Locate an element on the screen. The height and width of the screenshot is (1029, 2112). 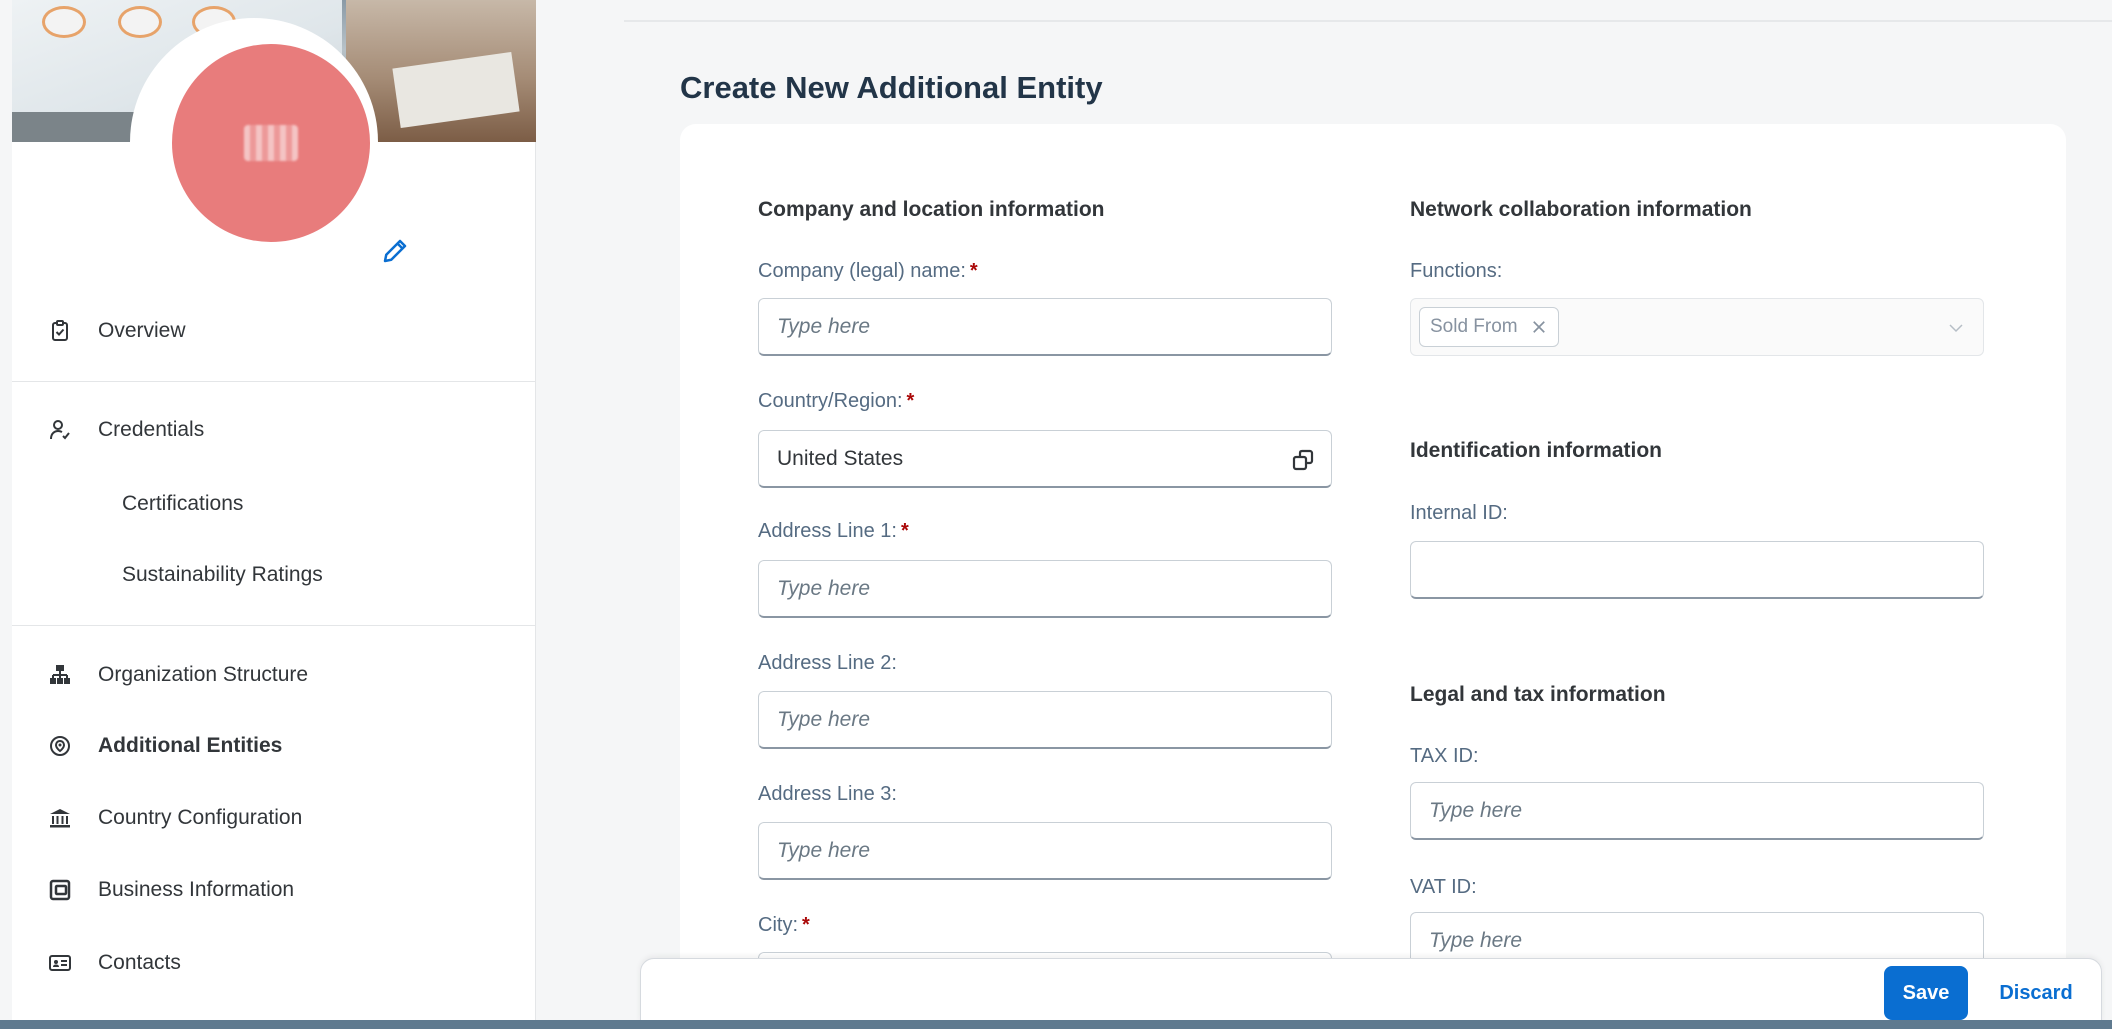
address-line-1-label: Address Line 1: * is located at coordinates (833, 531).